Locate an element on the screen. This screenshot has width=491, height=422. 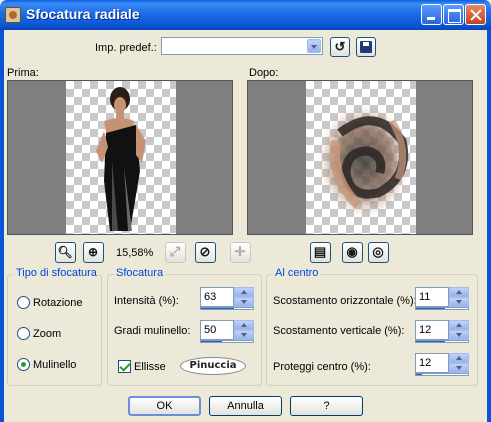
show-original-button: ◎ is located at coordinates (378, 252).